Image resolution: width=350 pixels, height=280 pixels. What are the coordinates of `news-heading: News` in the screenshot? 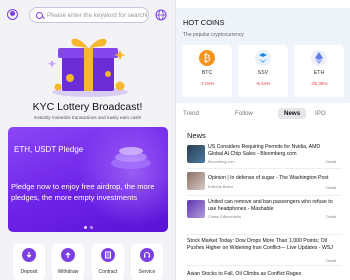 It's located at (196, 135).